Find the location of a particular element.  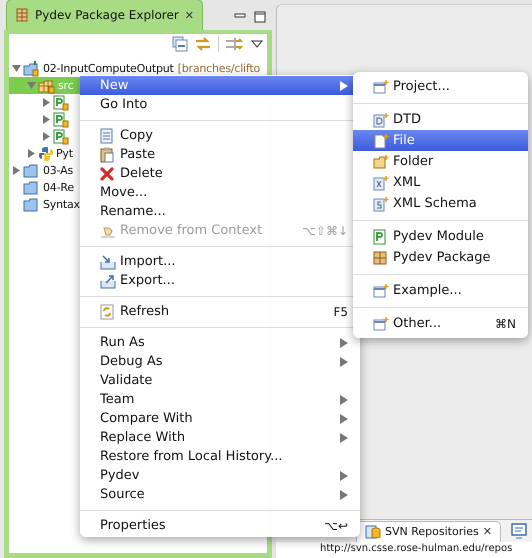

menu-item: Other... ⌘N is located at coordinates (440, 323).